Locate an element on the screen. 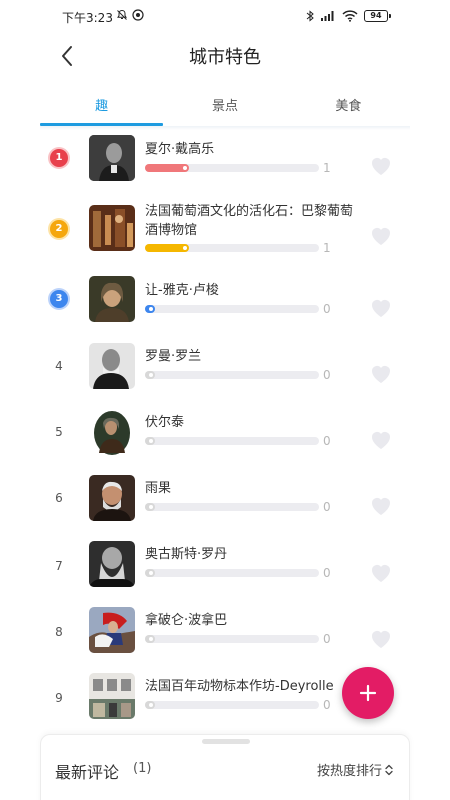 The image size is (450, 800). app-notification-icon is located at coordinates (138, 15).